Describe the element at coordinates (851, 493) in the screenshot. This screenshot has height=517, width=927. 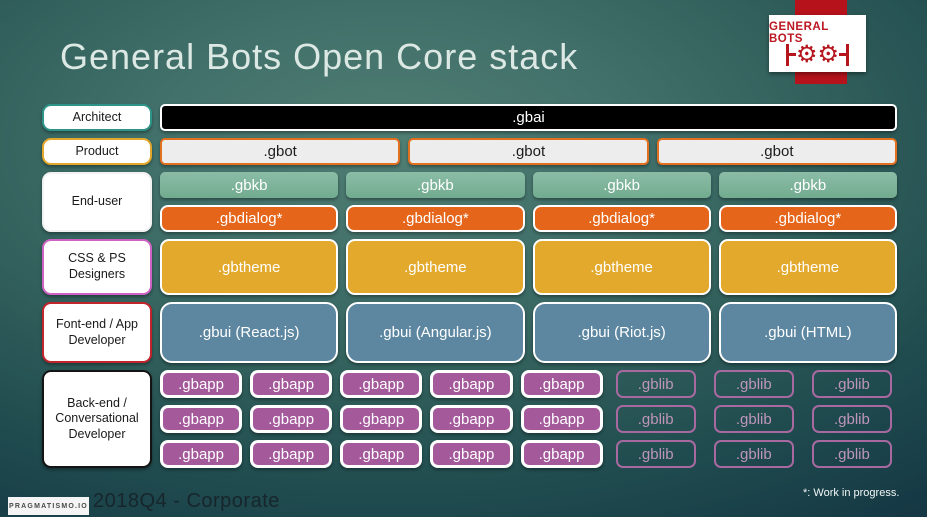
I see `work-in-progress-note: *: Work in progress.` at that location.